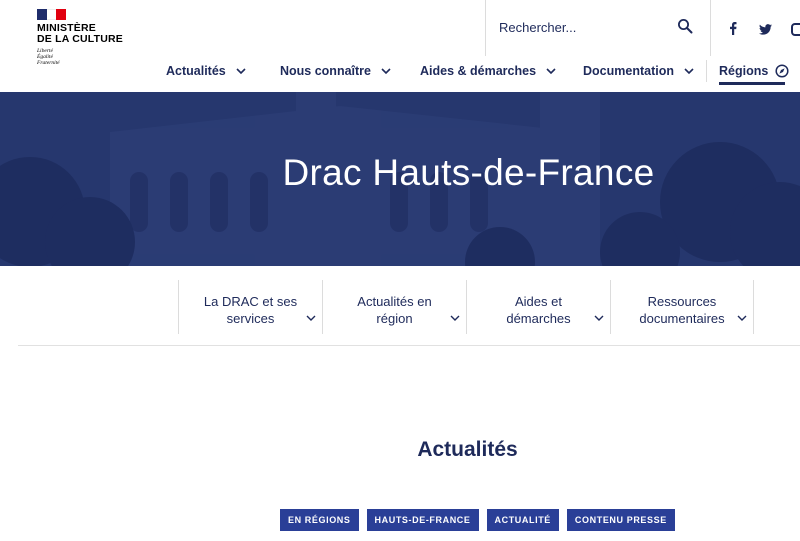 The image size is (800, 541). I want to click on subnav-item-label: La DRAC et ses services, so click(250, 310).